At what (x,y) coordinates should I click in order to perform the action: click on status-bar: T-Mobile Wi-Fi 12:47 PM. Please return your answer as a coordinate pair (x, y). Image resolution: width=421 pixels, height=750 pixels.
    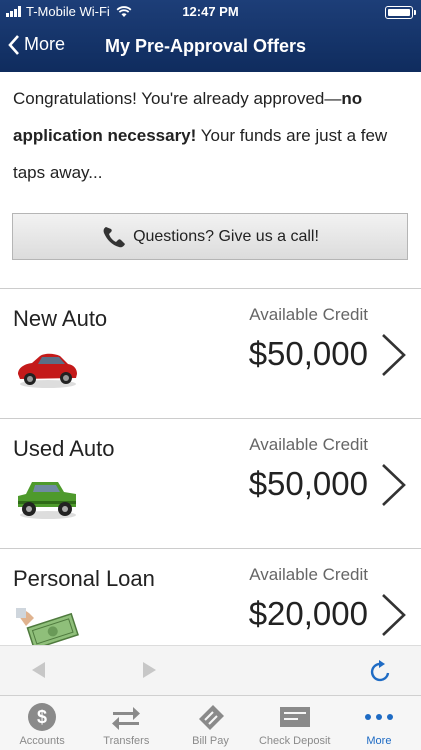
    Looking at the image, I should click on (210, 12).